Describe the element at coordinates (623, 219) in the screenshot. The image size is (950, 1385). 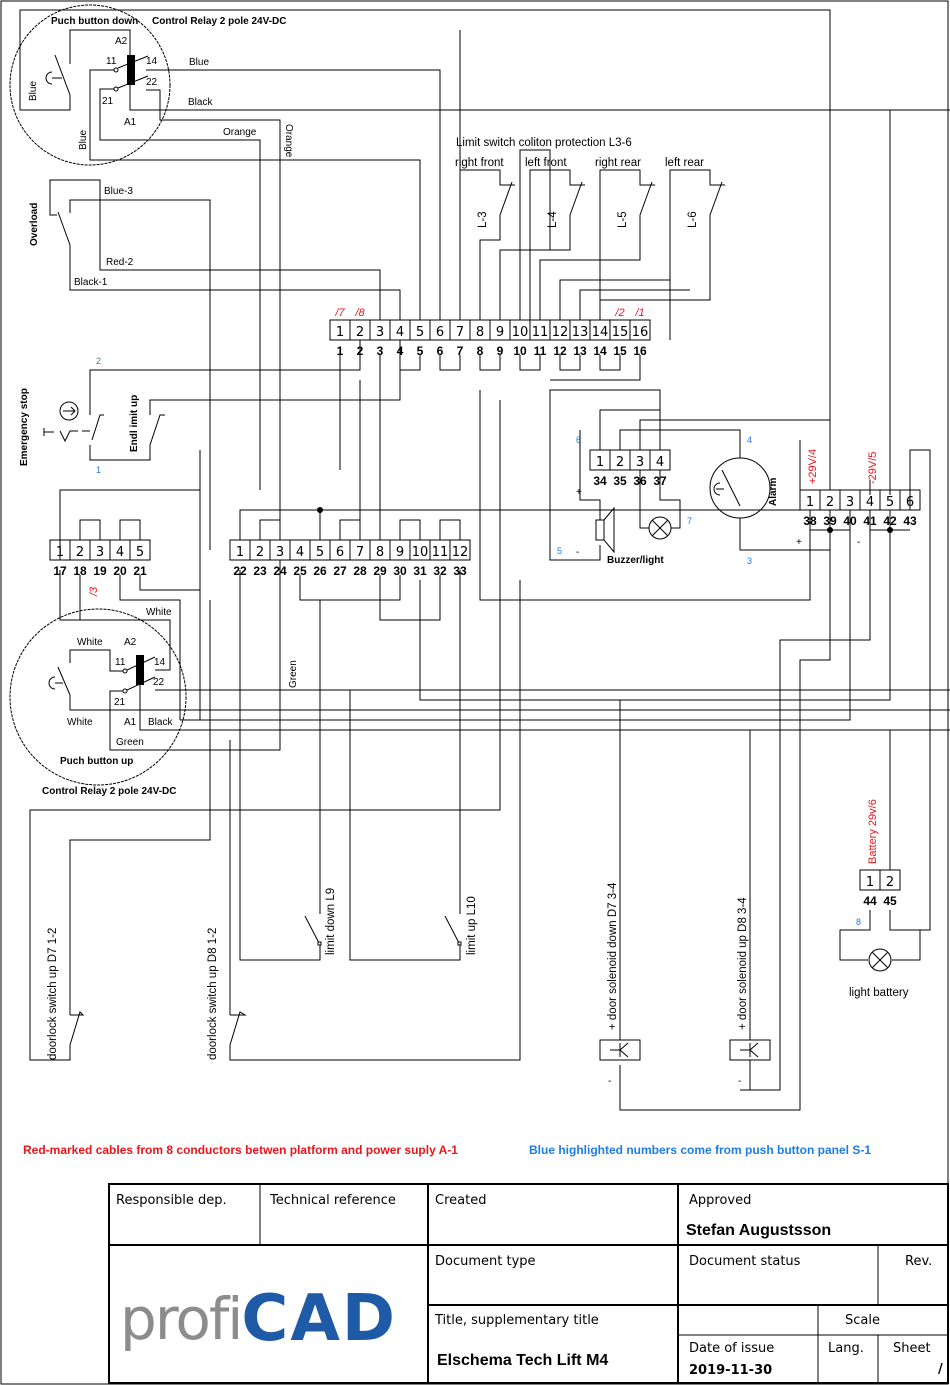
I see `limit-switch-id: L-5` at that location.